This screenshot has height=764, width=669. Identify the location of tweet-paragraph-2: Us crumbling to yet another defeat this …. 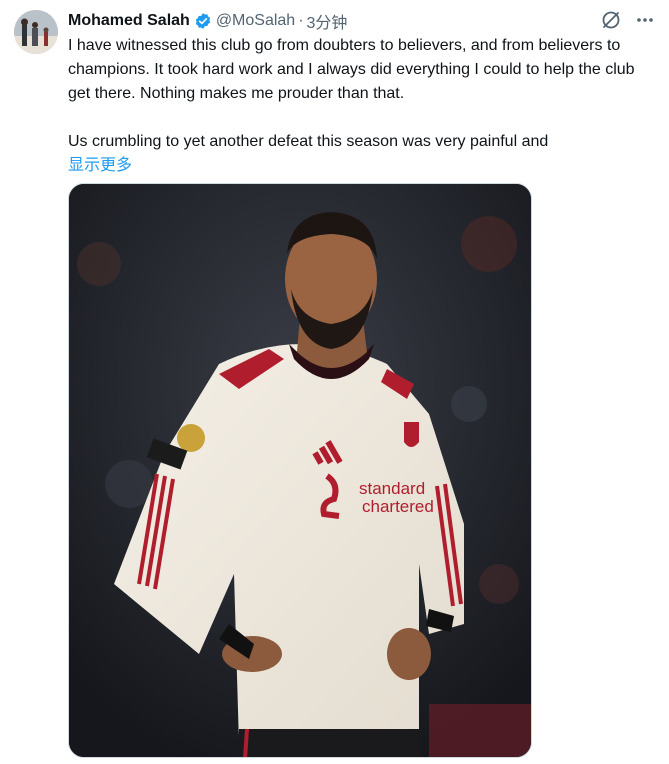
(308, 141).